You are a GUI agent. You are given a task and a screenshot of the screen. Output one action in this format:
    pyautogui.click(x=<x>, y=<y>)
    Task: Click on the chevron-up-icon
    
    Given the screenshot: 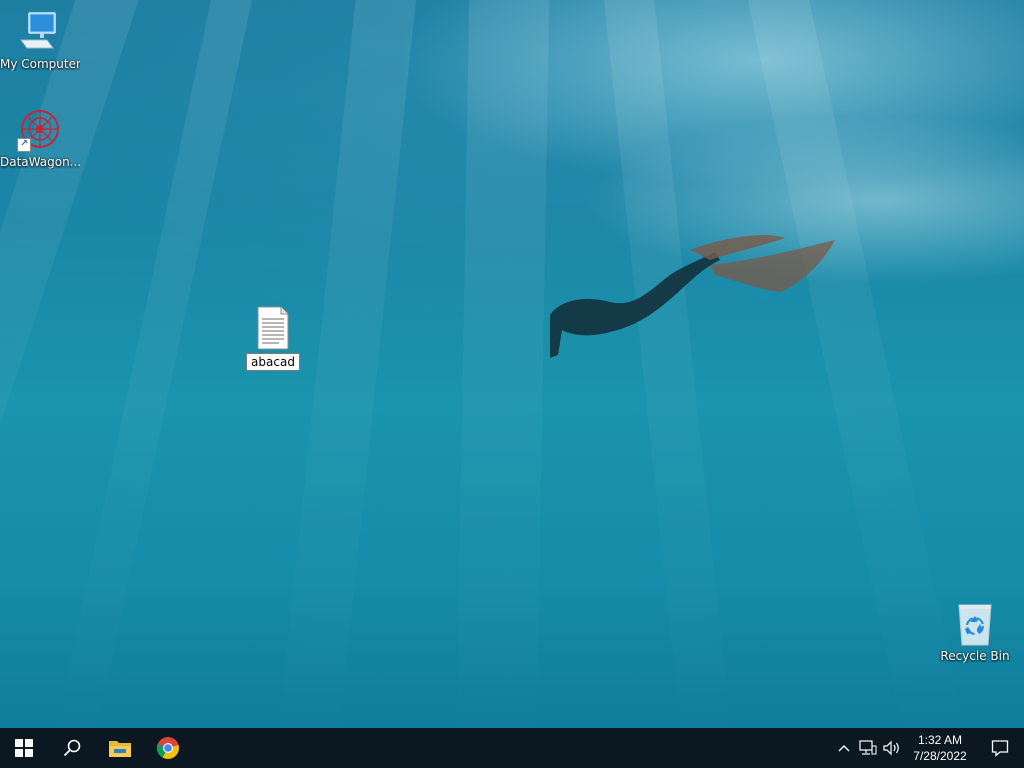 What is the action you would take?
    pyautogui.click(x=844, y=748)
    